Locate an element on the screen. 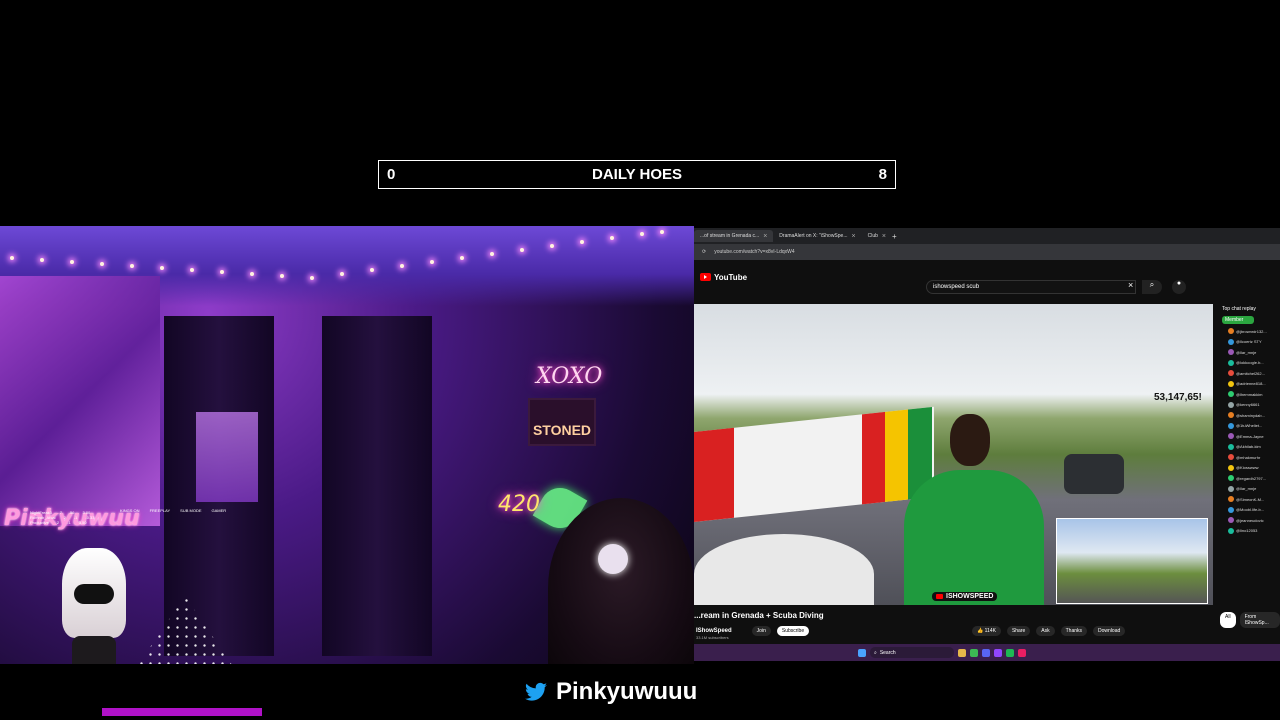  video-actions: 👍 114K Share Ask Thanks Download is located at coordinates (1049, 631).